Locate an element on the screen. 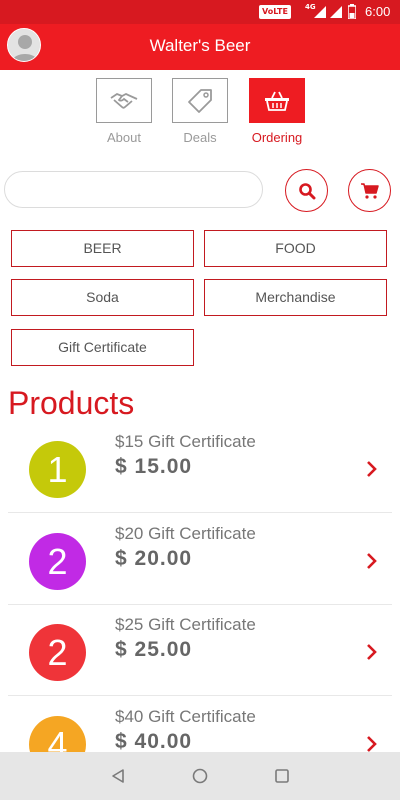  back-button is located at coordinates (118, 776).